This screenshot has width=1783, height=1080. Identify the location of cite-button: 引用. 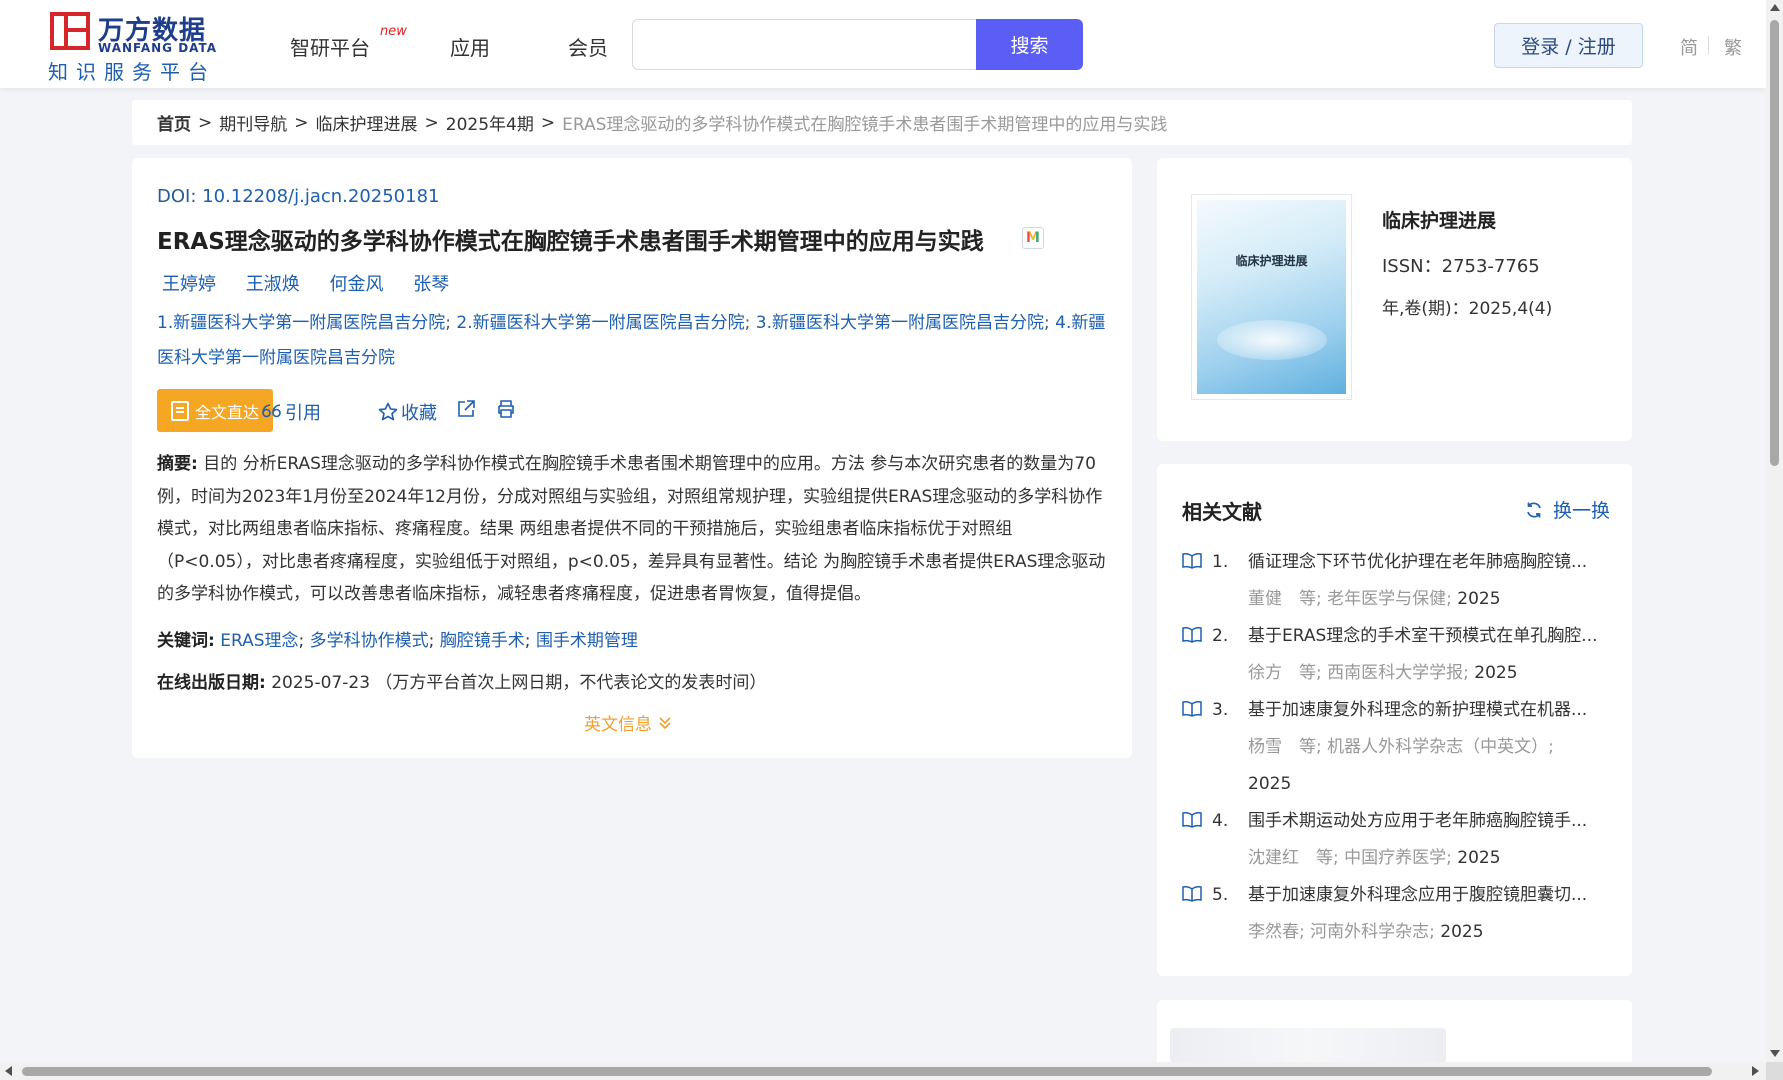
(291, 412).